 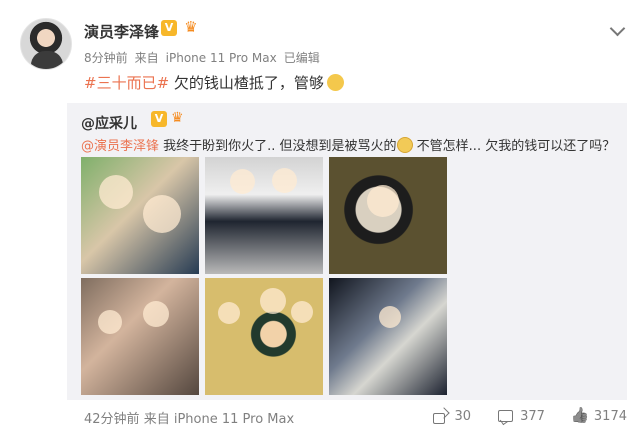 I want to click on footer-meta: 42分钟前 来自 iPhone 11 Pro Max, so click(x=189, y=417).